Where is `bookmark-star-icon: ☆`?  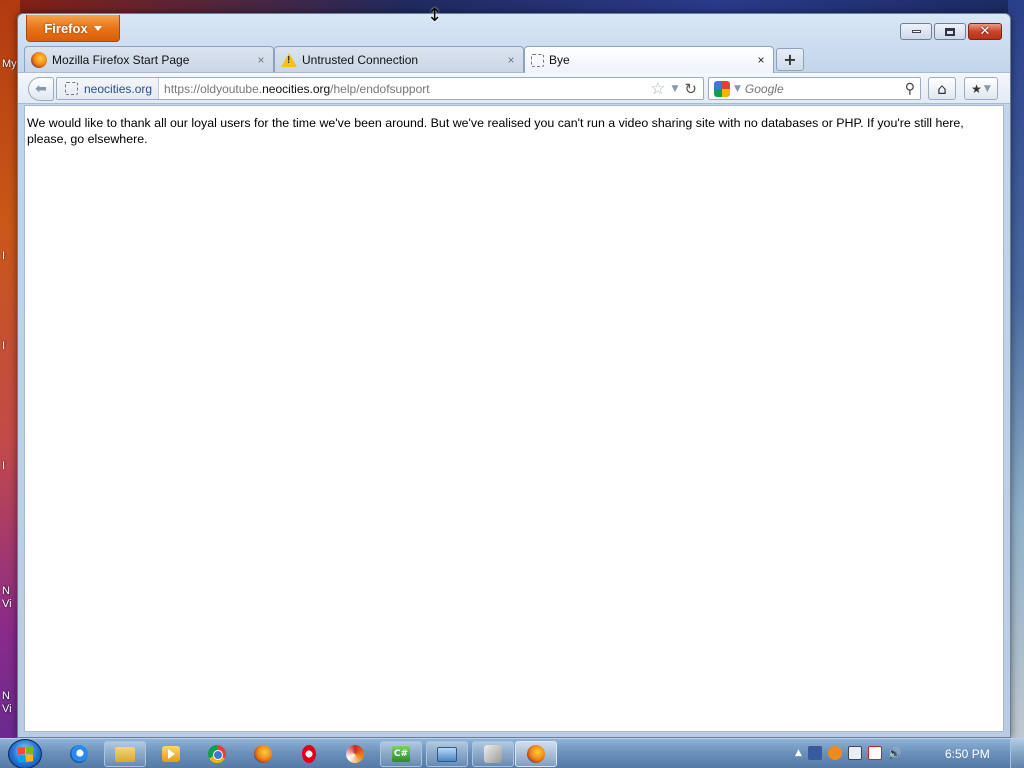 bookmark-star-icon: ☆ is located at coordinates (657, 89).